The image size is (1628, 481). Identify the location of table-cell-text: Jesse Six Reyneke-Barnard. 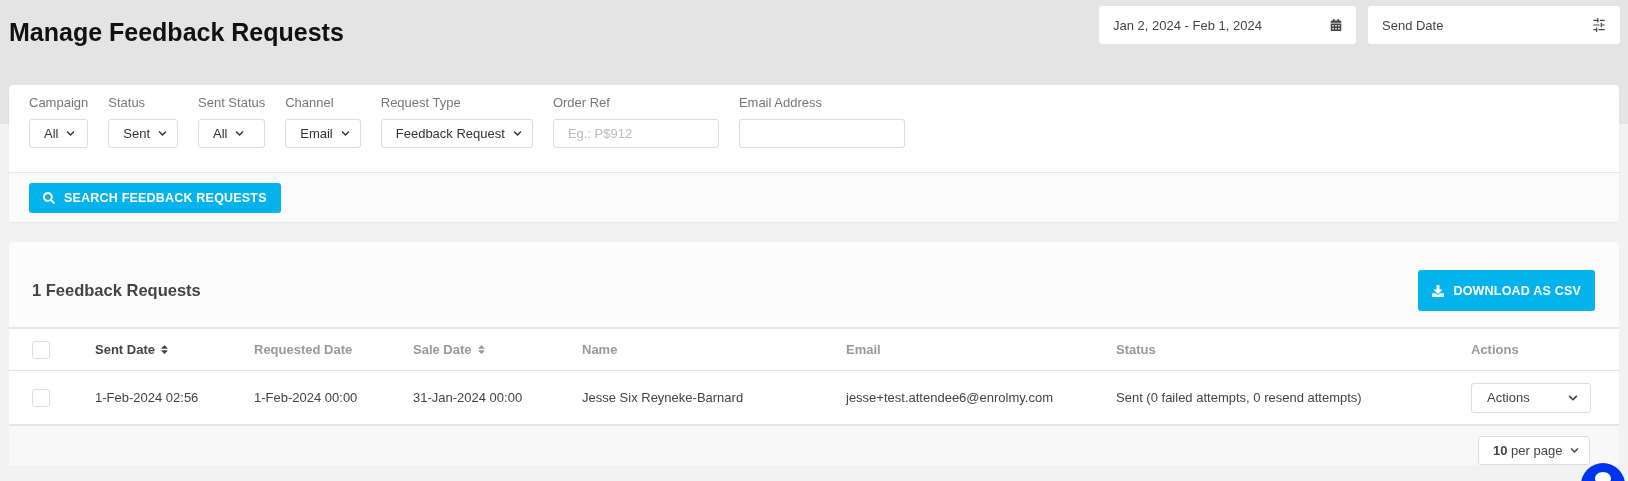
(663, 397).